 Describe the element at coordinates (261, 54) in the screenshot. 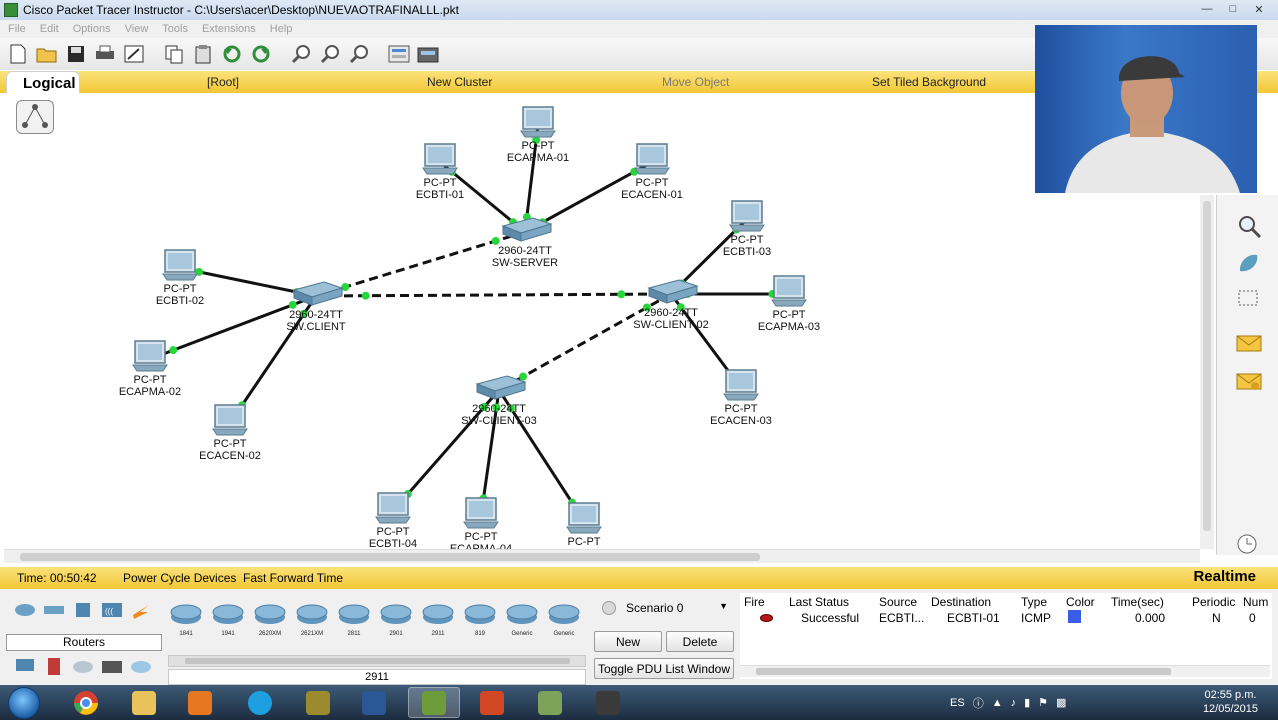

I see `redo-button` at that location.